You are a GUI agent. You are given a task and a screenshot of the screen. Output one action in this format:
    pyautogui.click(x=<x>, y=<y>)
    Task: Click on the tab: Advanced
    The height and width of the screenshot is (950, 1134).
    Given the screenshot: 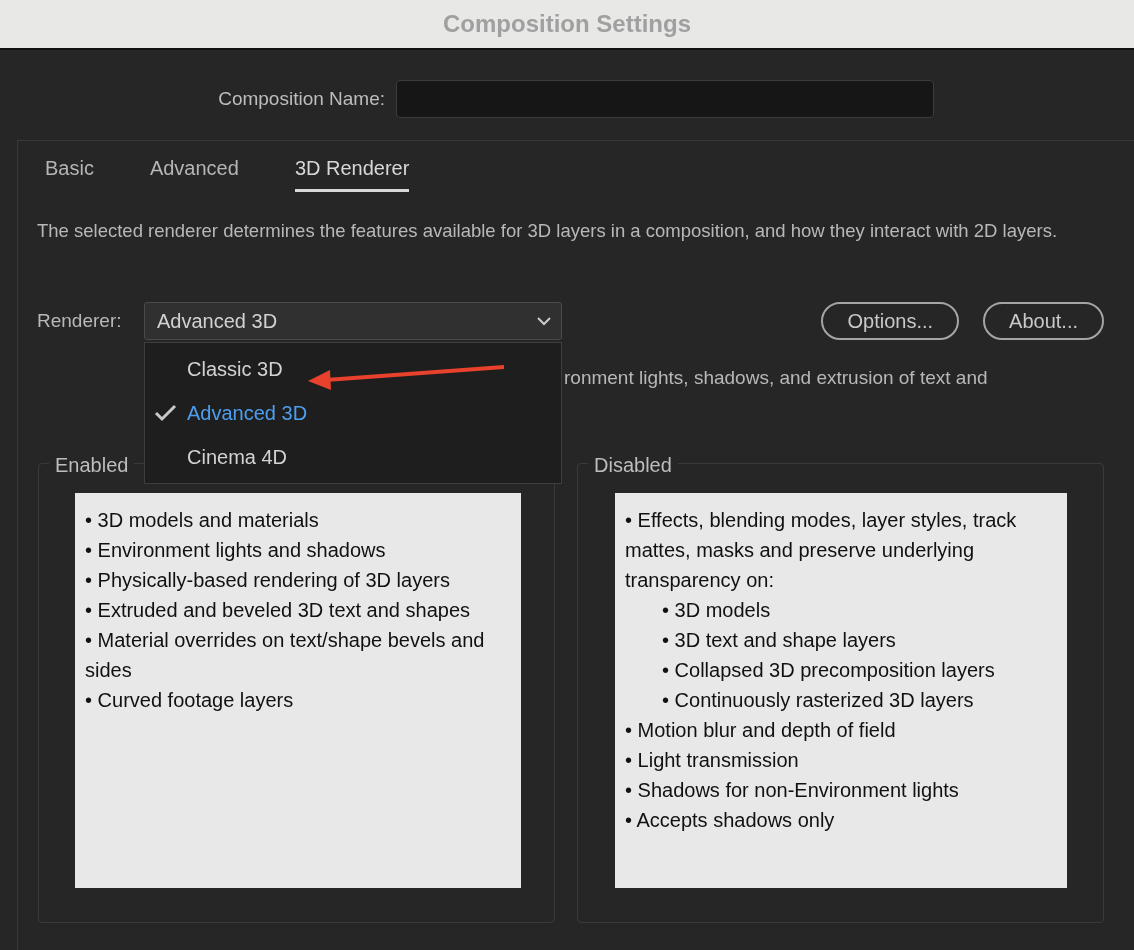 What is the action you would take?
    pyautogui.click(x=194, y=172)
    